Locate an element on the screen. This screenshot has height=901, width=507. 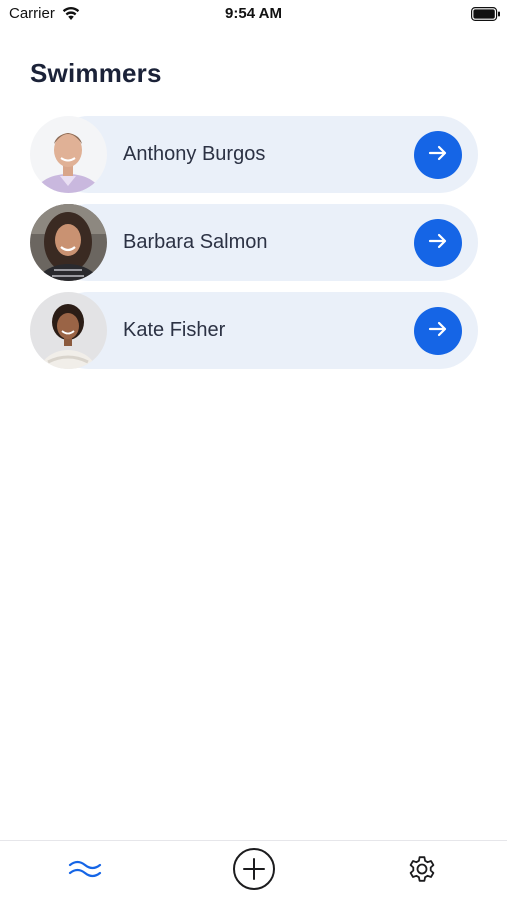
swimmer-row-anthony-burgos: Anthony Burgos is located at coordinates (254, 154).